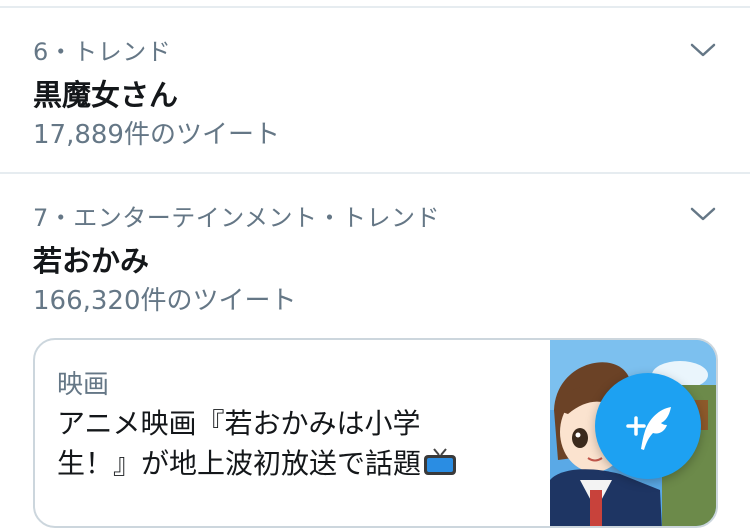 This screenshot has width=750, height=528. Describe the element at coordinates (237, 218) in the screenshot. I see `trend-meta: 7・エンターテインメント・トレンド` at that location.